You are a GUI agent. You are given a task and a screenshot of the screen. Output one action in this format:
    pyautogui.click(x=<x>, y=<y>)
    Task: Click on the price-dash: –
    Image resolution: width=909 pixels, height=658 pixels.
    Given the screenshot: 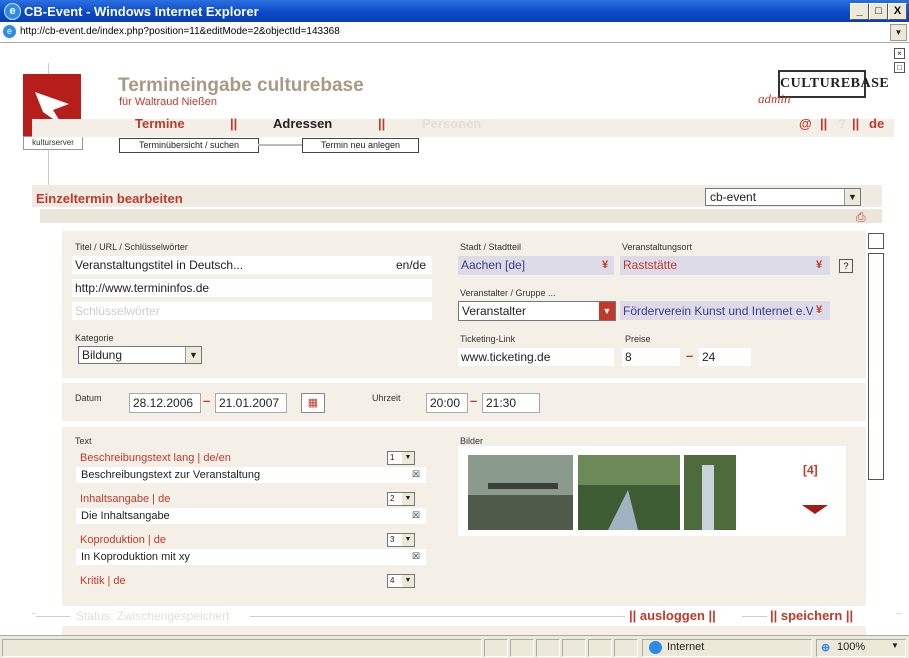 What is the action you would take?
    pyautogui.click(x=690, y=355)
    